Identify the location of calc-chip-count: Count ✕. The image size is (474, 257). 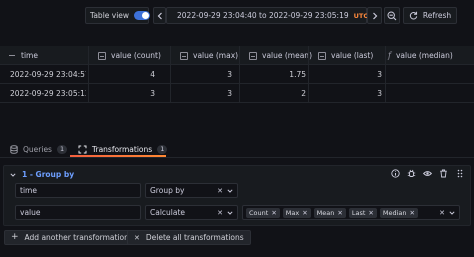
(263, 212).